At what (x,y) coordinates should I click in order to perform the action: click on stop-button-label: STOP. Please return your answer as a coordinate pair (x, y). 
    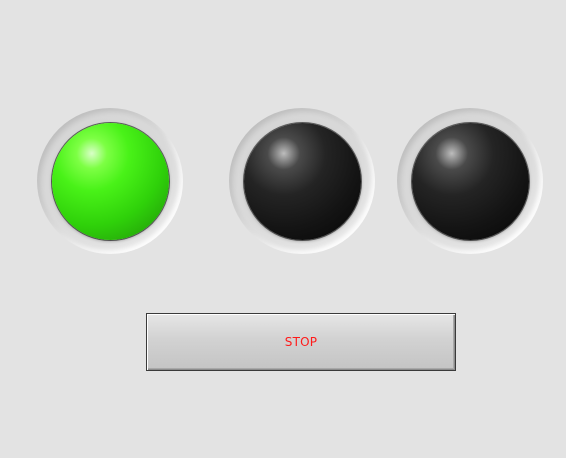
    Looking at the image, I should click on (301, 342).